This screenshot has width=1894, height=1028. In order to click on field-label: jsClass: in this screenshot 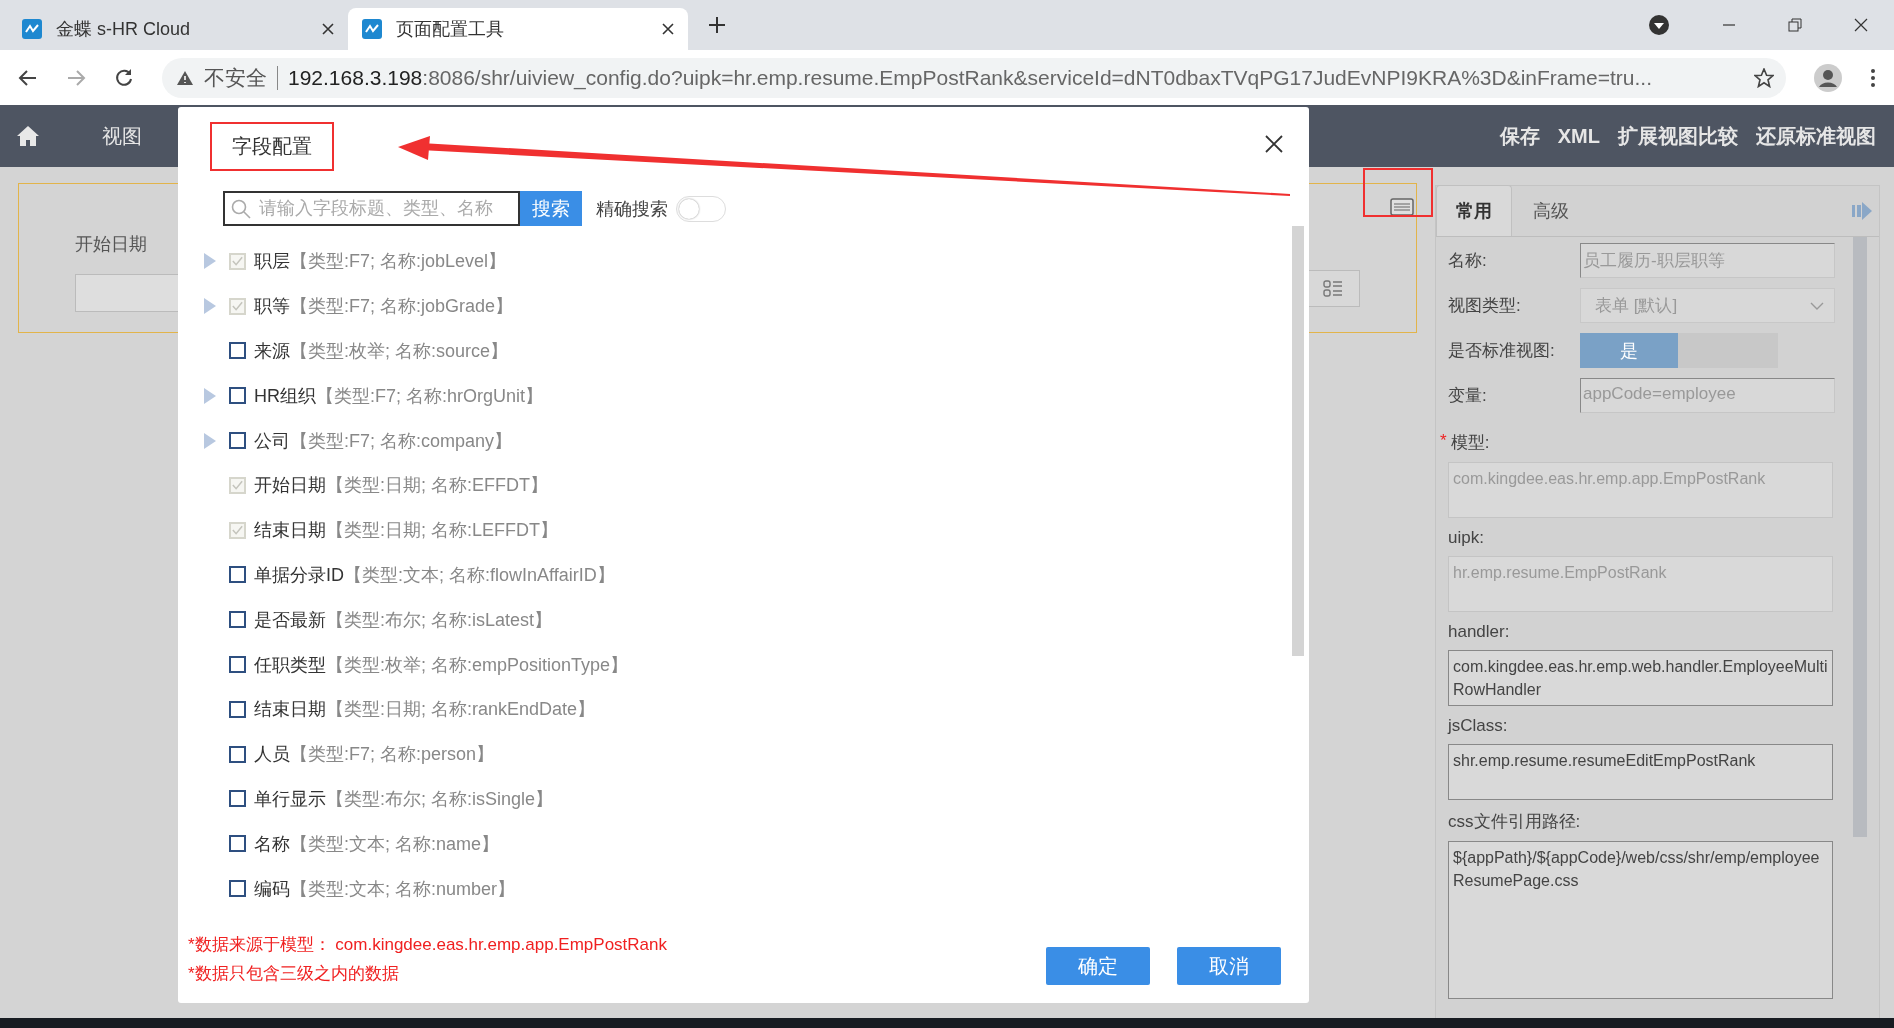, I will do `click(1478, 726)`.